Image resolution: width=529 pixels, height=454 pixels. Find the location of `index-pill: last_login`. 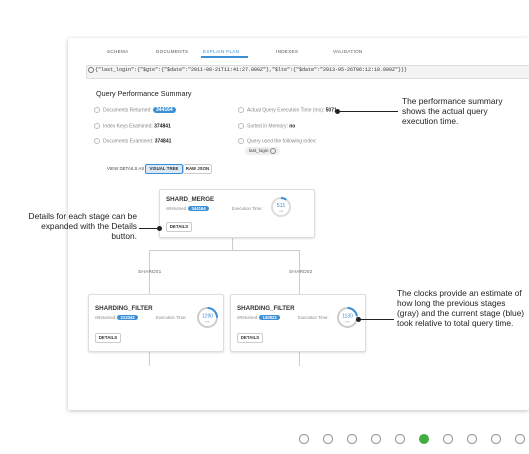

index-pill: last_login is located at coordinates (262, 151).